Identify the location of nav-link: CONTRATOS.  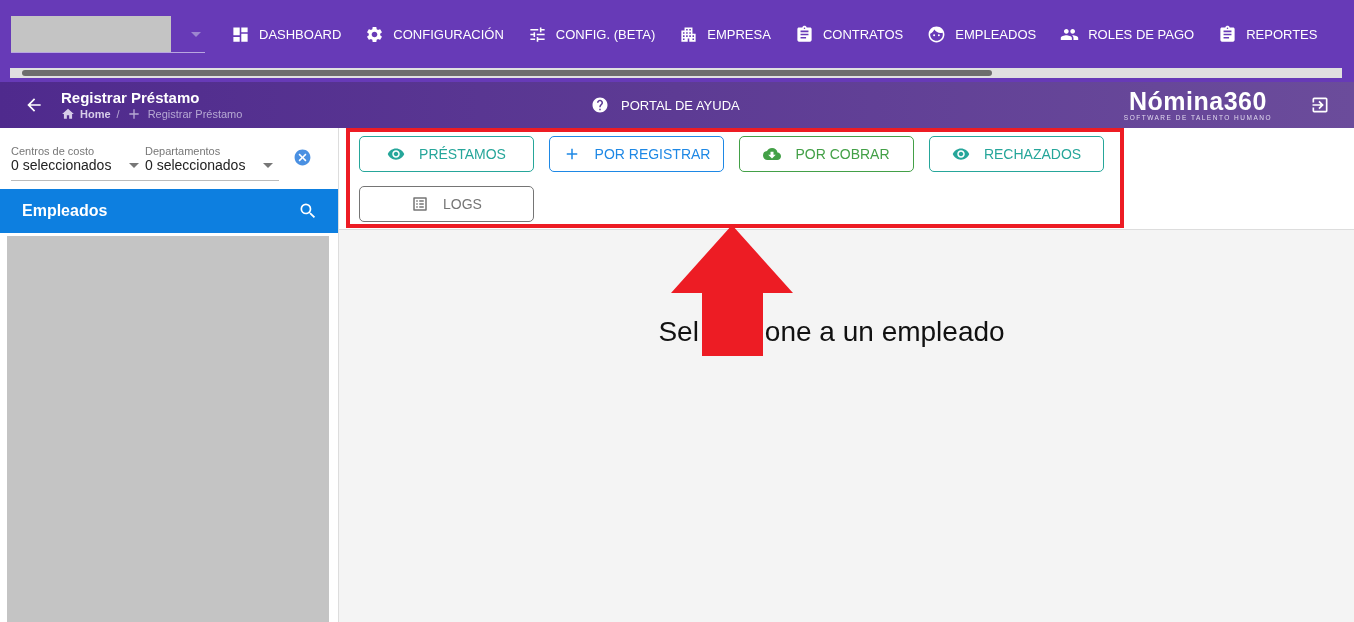
(849, 34).